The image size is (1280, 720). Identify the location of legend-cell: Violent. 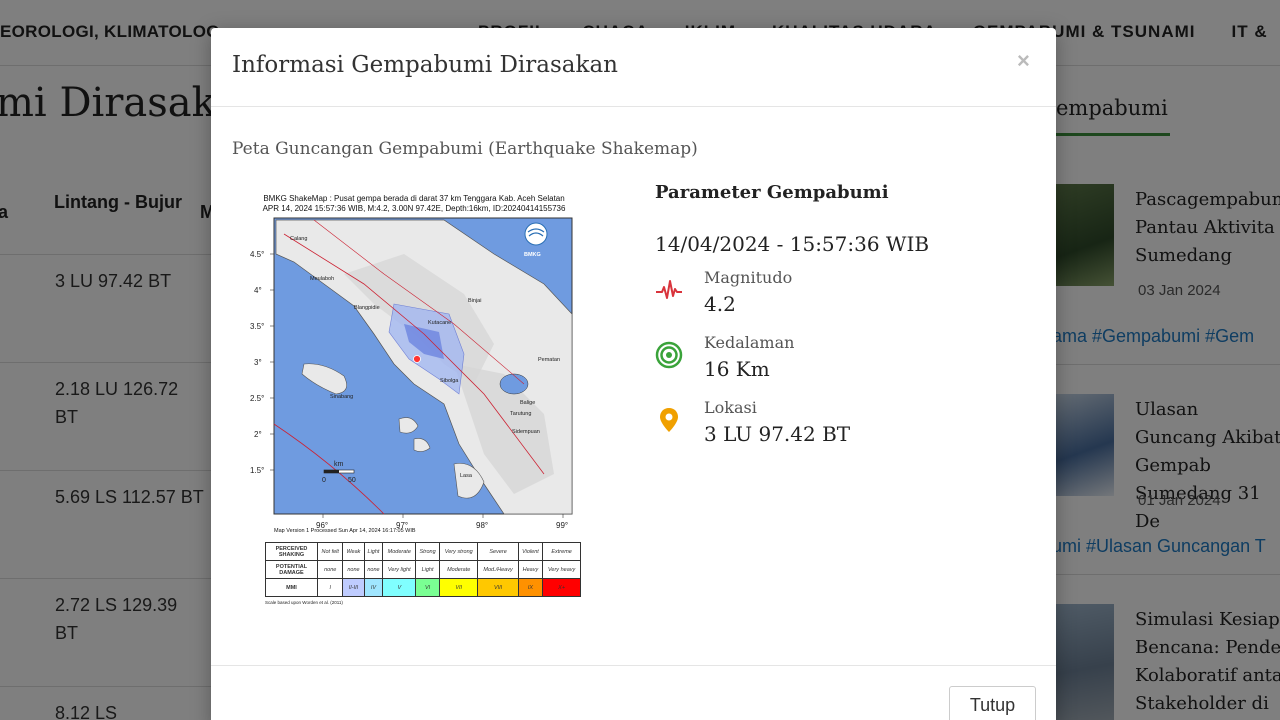
(530, 551).